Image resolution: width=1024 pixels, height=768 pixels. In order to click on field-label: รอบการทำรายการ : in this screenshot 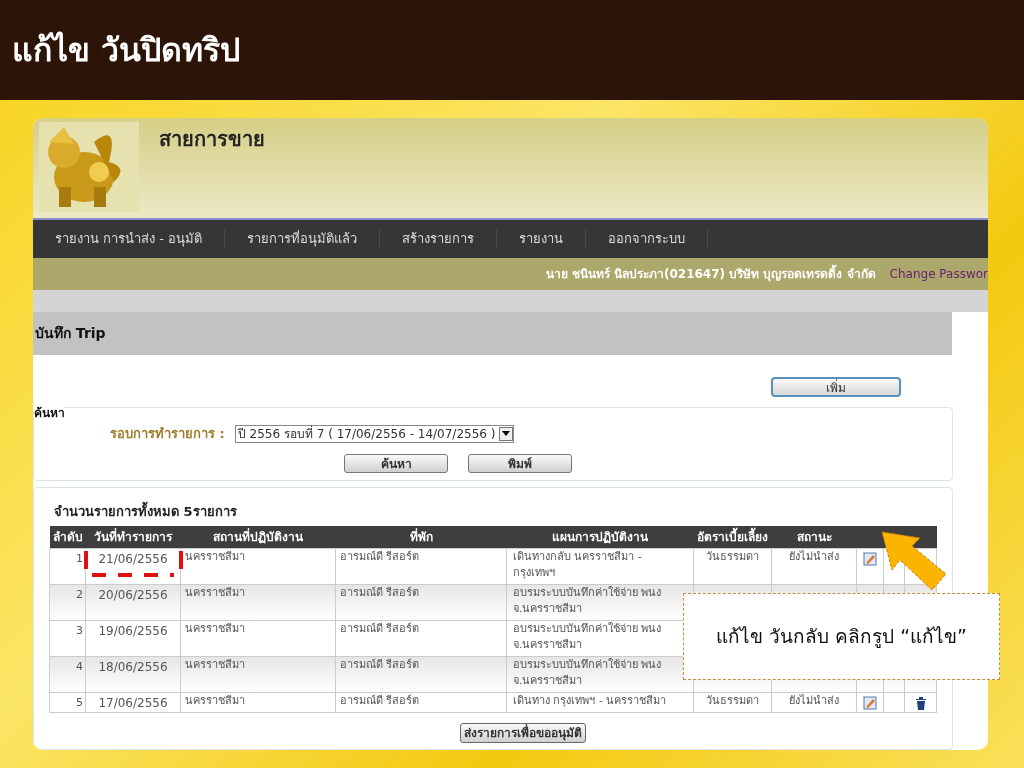, I will do `click(167, 434)`.